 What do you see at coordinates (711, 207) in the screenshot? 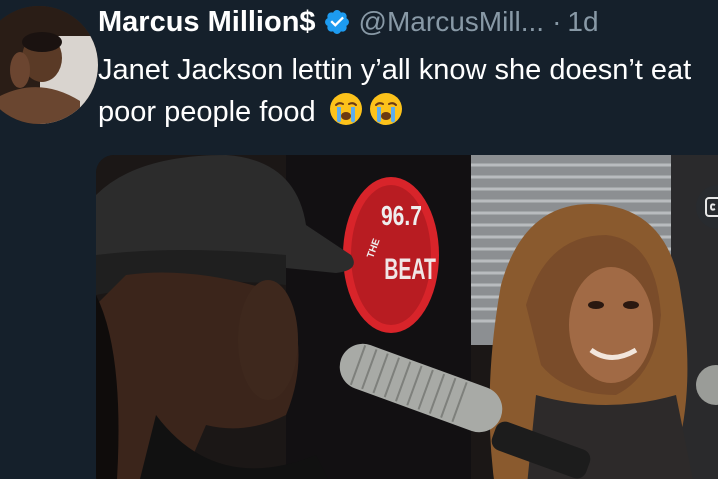
I see `closed-captions-icon` at bounding box center [711, 207].